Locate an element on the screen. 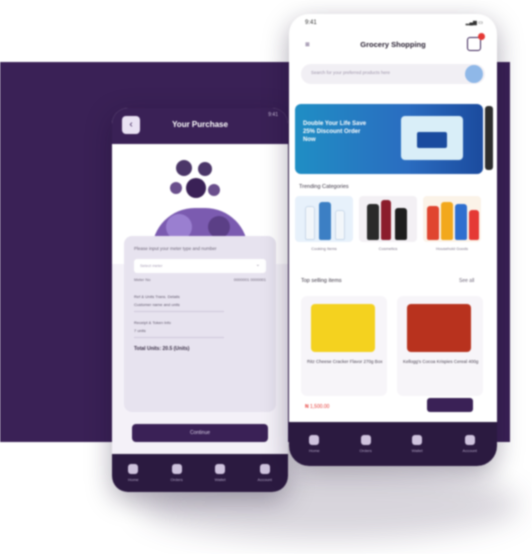  category-label: Cosmetics is located at coordinates (388, 248).